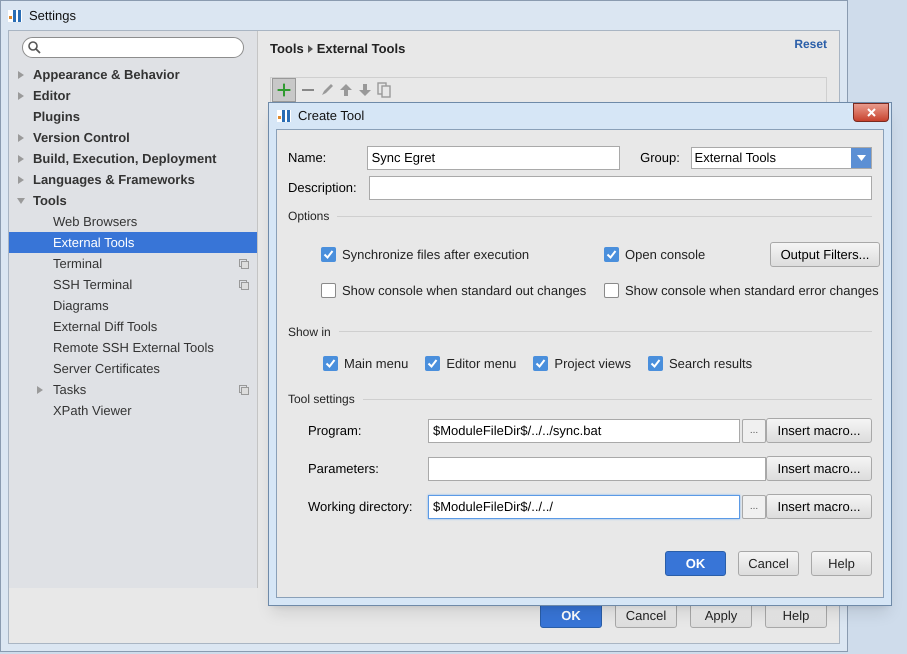  What do you see at coordinates (308, 157) in the screenshot?
I see `field-label: Name:` at bounding box center [308, 157].